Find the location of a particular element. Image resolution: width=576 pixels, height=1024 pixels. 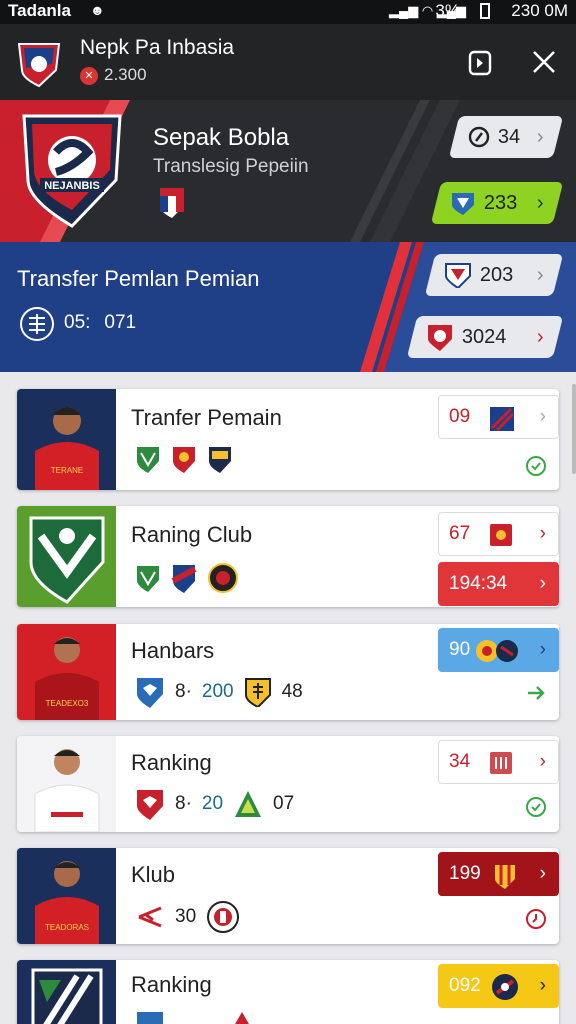

card-score-chip: 199 › is located at coordinates (498, 874).